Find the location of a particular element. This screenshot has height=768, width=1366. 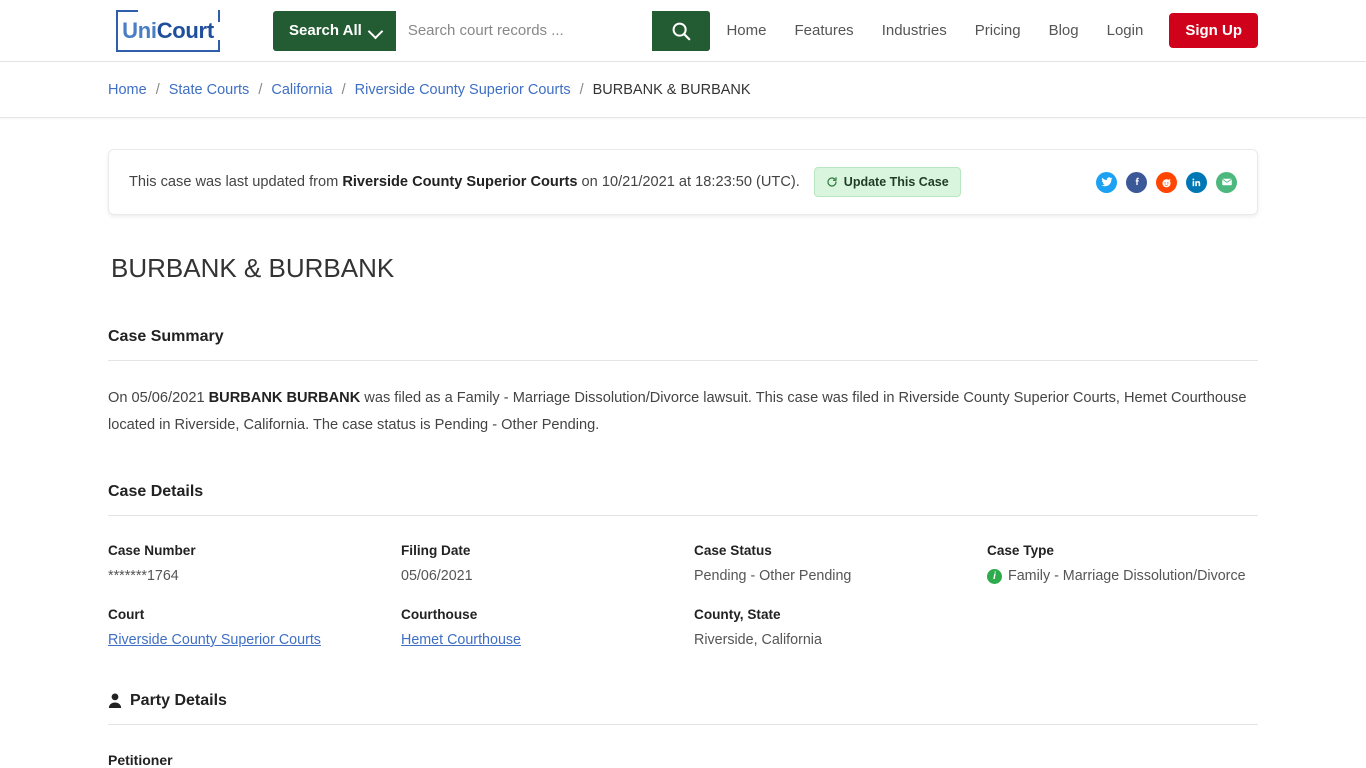

detail-value-text: Pending - Other Pending is located at coordinates (773, 576).